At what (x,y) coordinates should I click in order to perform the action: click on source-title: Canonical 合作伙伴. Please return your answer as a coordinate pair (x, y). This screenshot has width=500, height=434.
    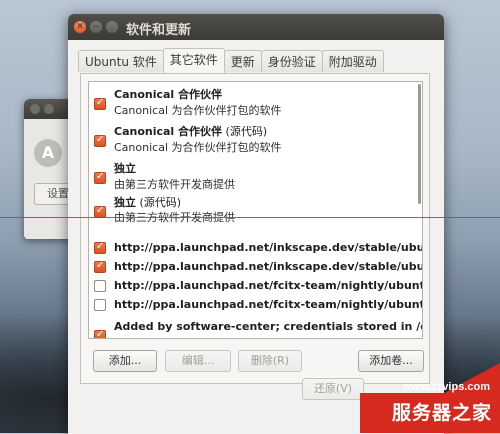
    Looking at the image, I should click on (168, 94).